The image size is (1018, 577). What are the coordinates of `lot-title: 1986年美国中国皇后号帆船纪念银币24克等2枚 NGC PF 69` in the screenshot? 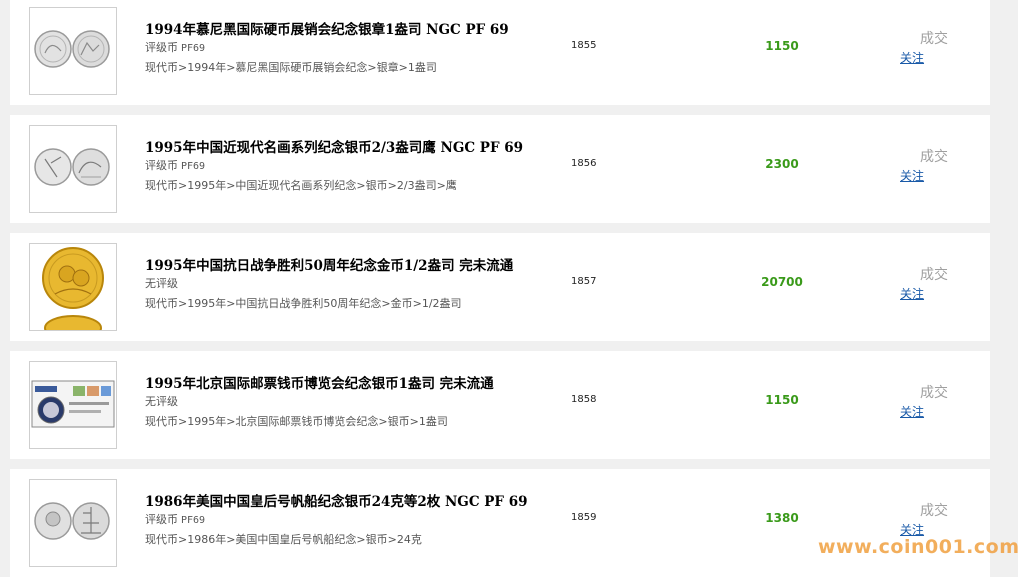 It's located at (336, 500).